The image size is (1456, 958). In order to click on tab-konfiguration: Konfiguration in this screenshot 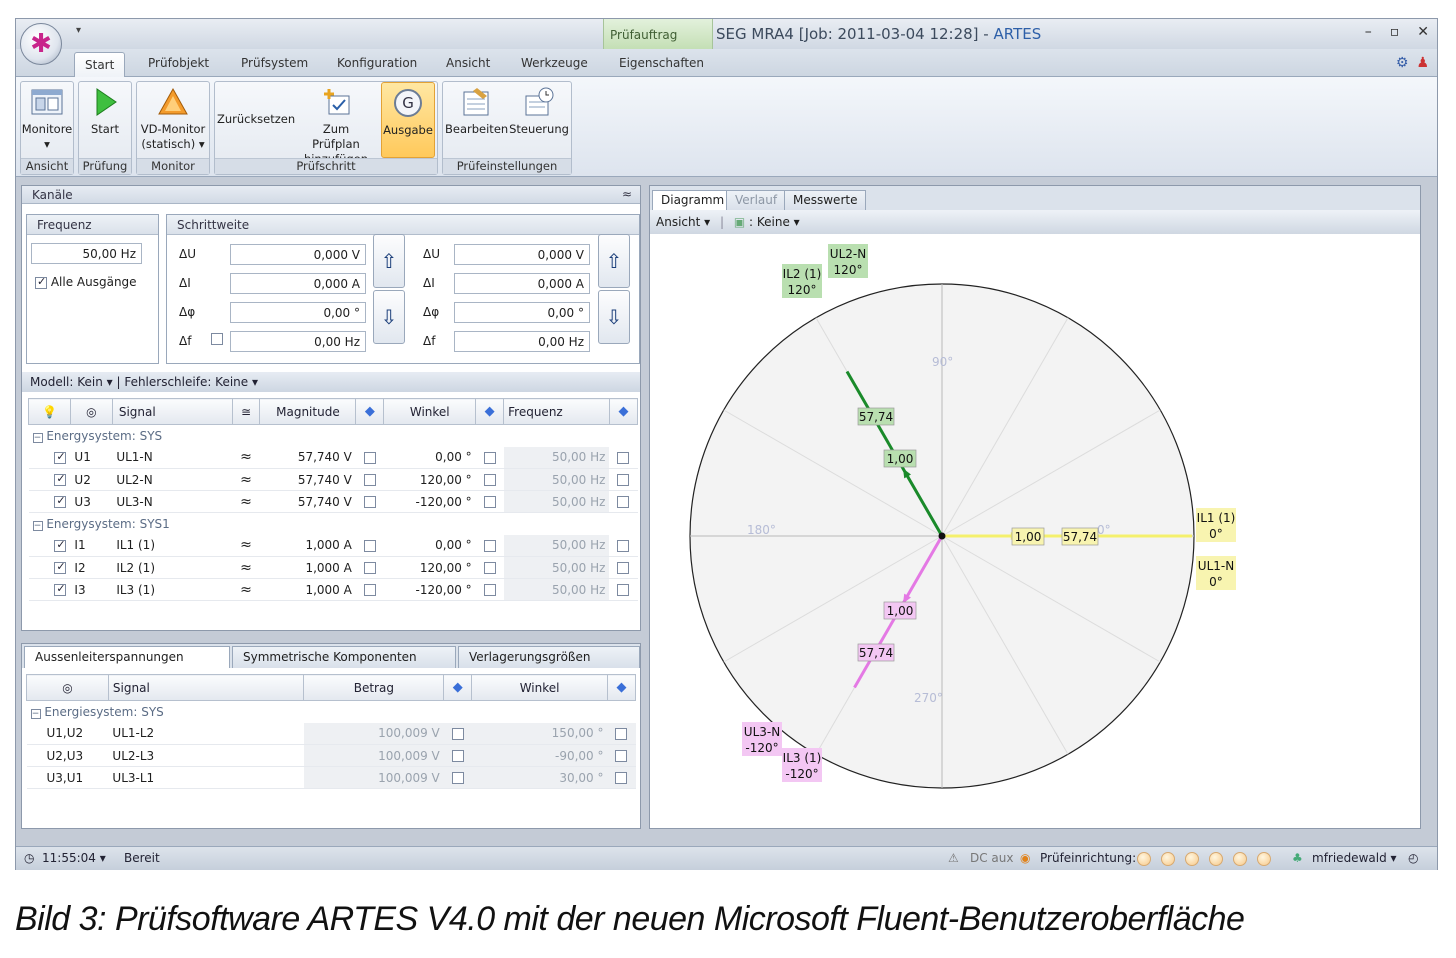, I will do `click(377, 63)`.